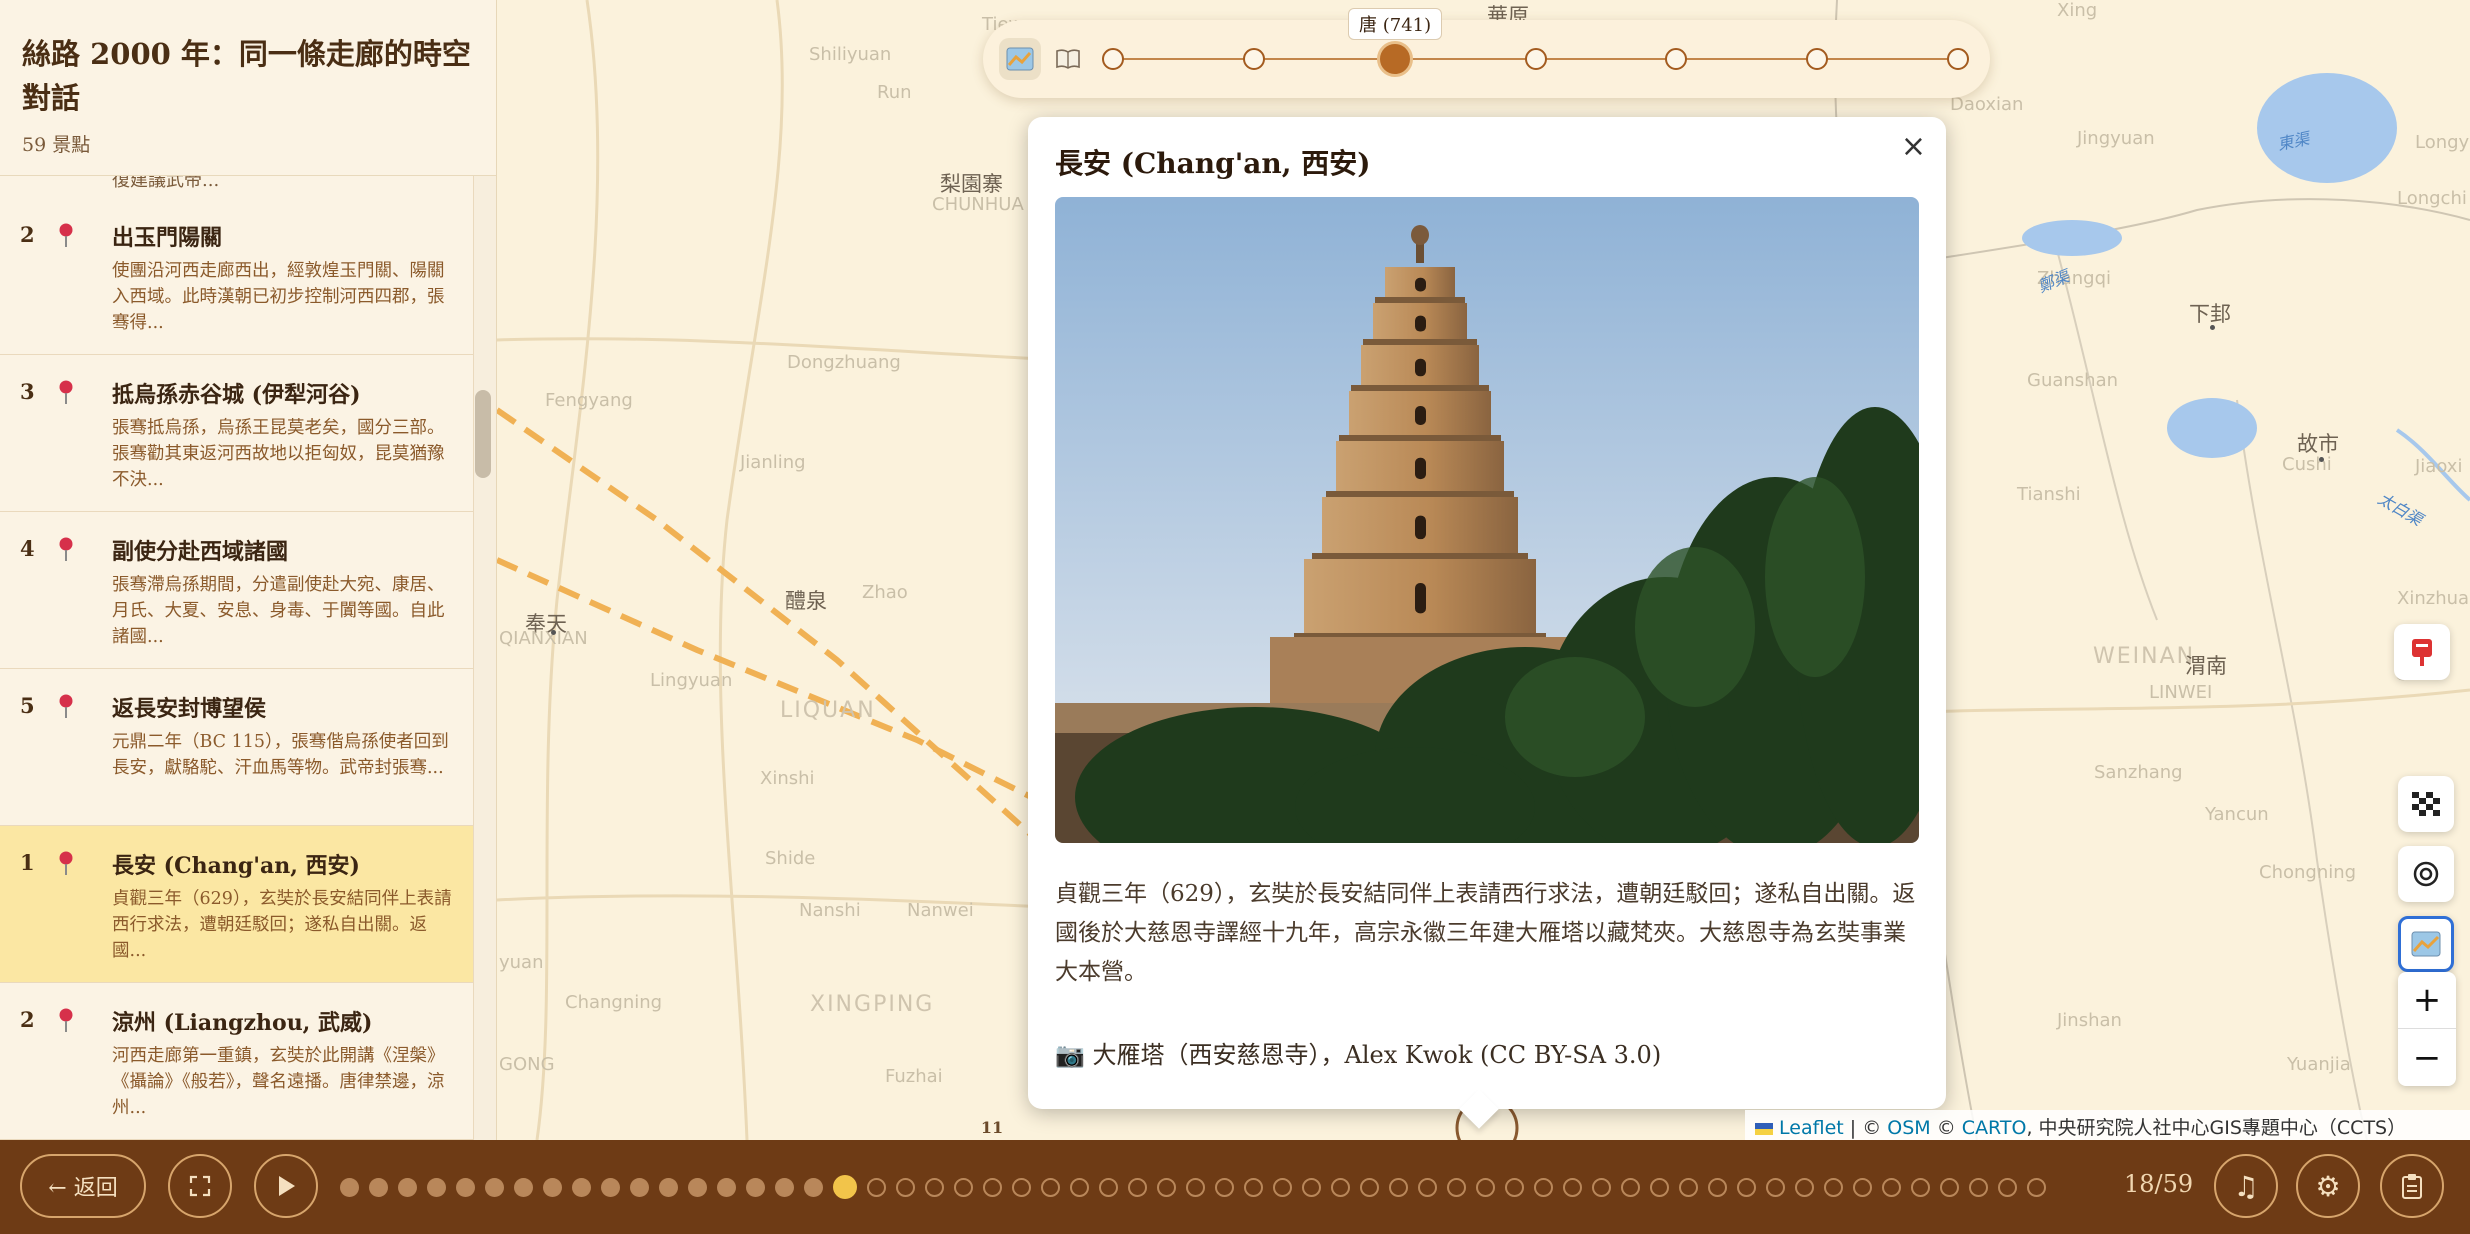 The height and width of the screenshot is (1234, 2470). Describe the element at coordinates (200, 1186) in the screenshot. I see `fullscreen-button` at that location.